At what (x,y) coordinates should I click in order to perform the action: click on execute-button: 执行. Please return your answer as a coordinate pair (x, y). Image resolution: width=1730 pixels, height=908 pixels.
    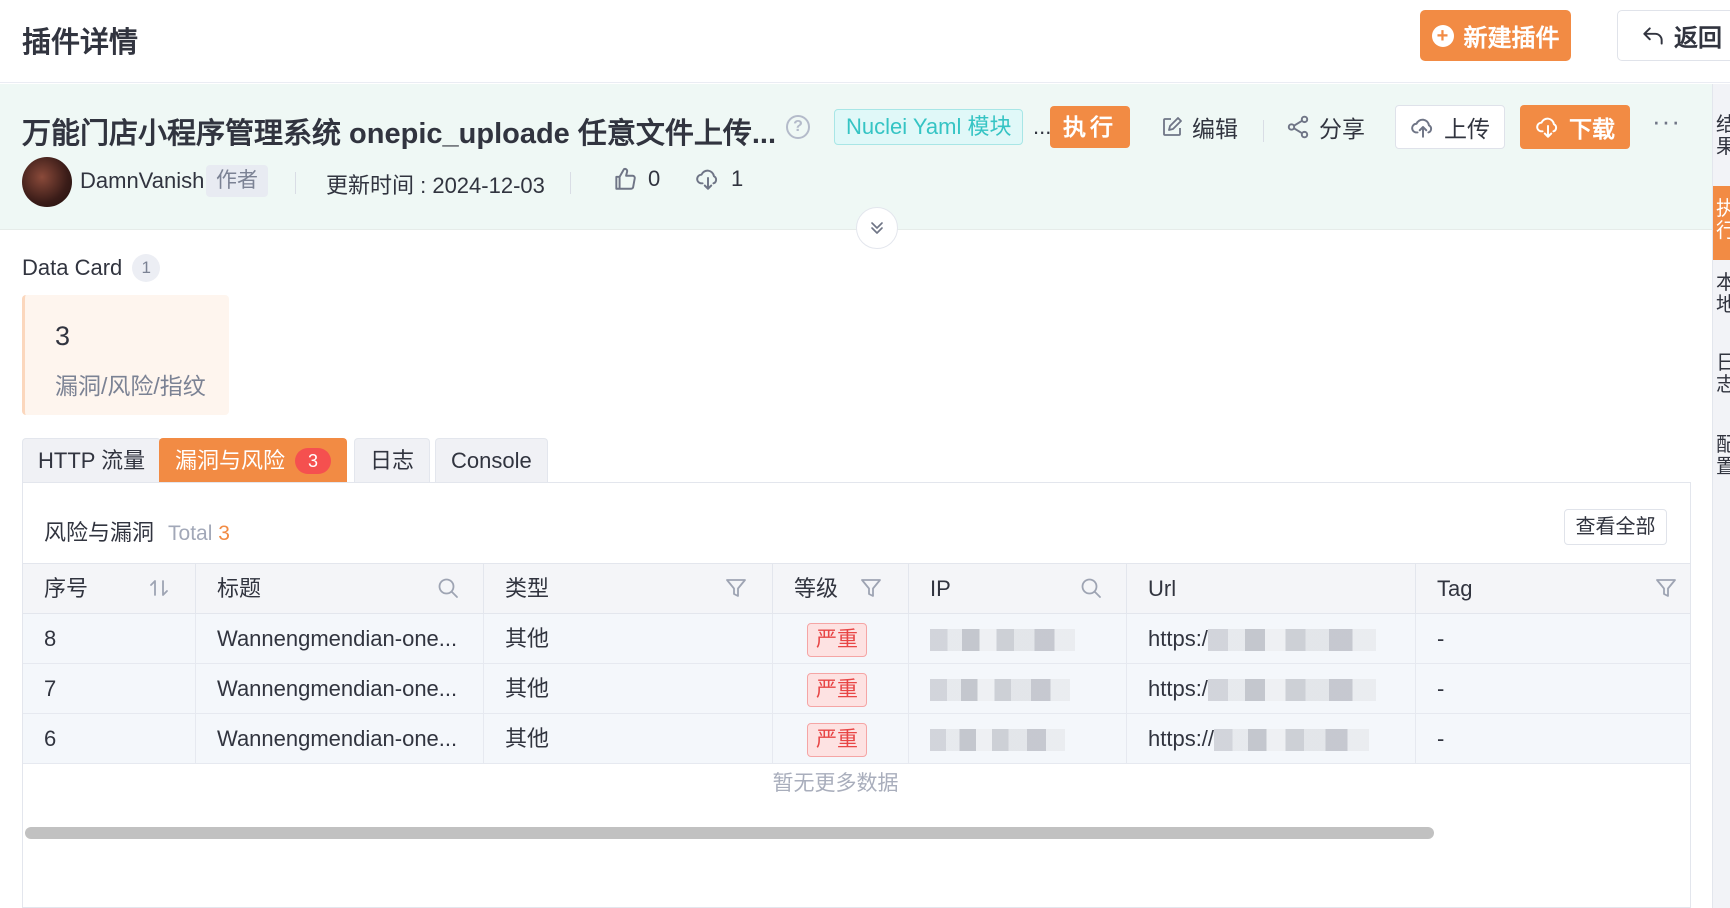
    Looking at the image, I should click on (1090, 127).